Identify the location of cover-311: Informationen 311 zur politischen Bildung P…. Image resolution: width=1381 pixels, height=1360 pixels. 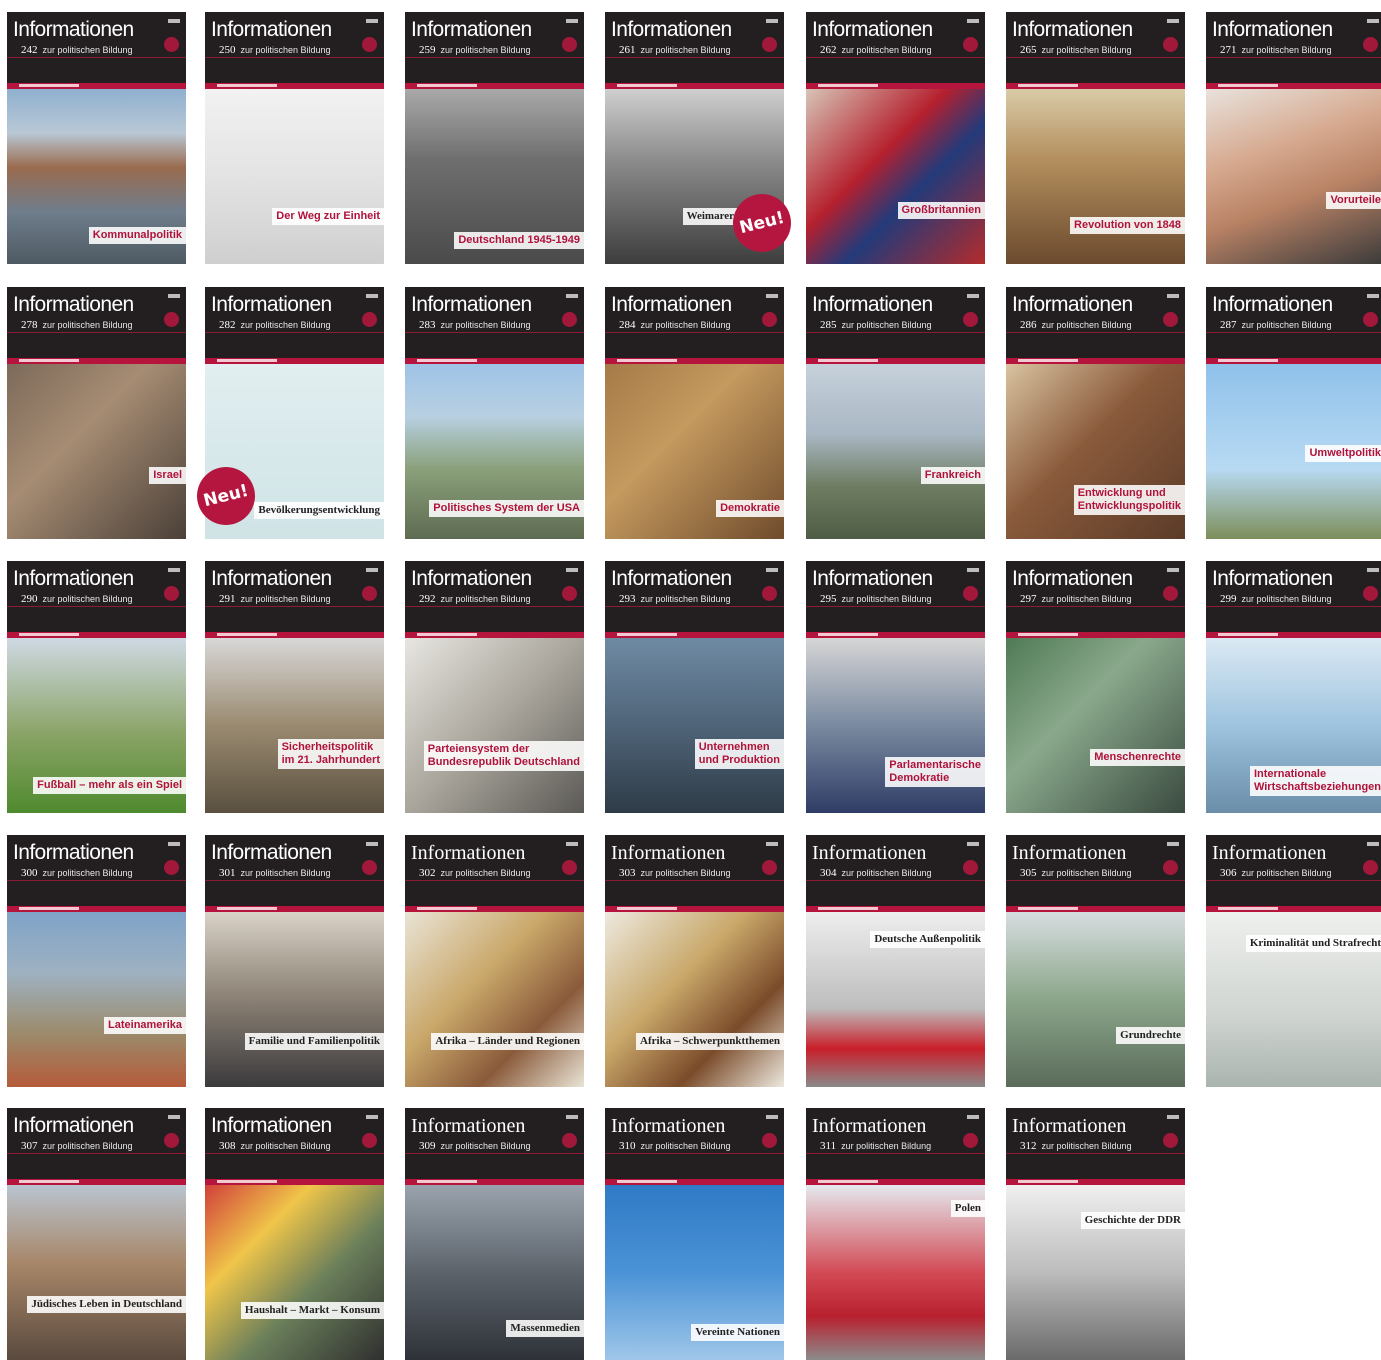
(895, 1234).